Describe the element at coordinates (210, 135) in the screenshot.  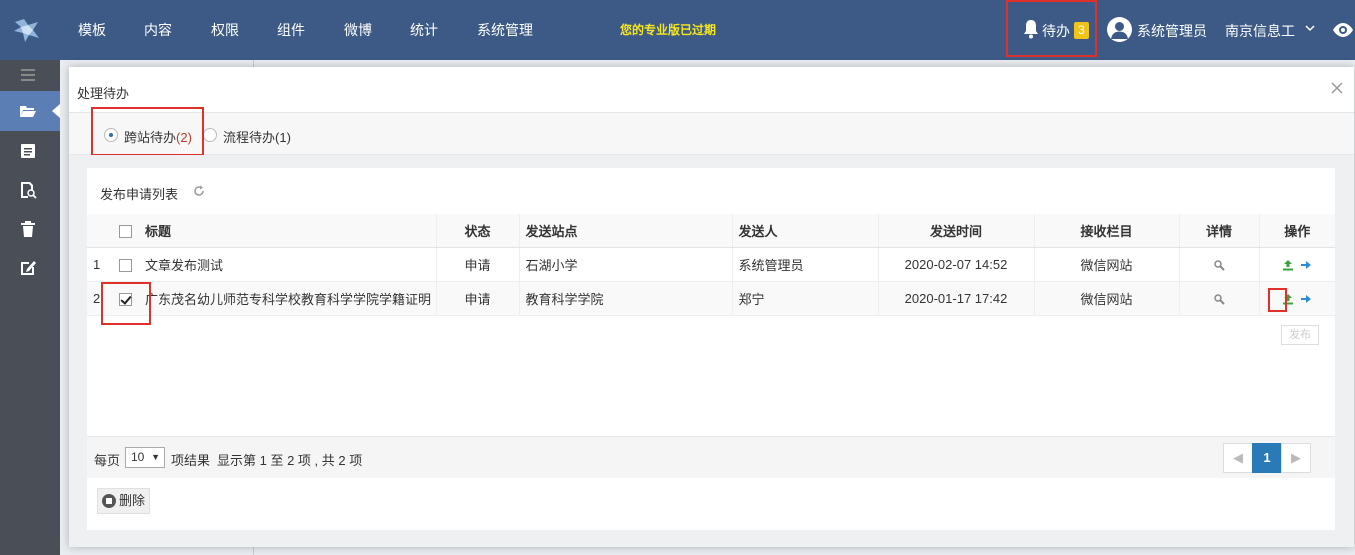
I see `tab-workflow-radio` at that location.